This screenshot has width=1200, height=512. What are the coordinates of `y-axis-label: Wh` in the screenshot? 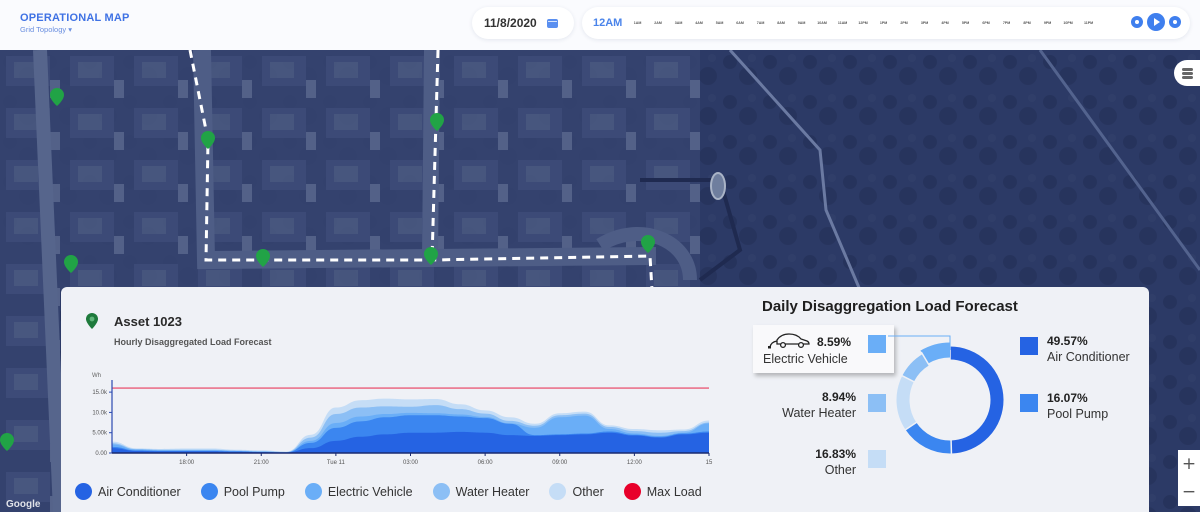 It's located at (96, 376).